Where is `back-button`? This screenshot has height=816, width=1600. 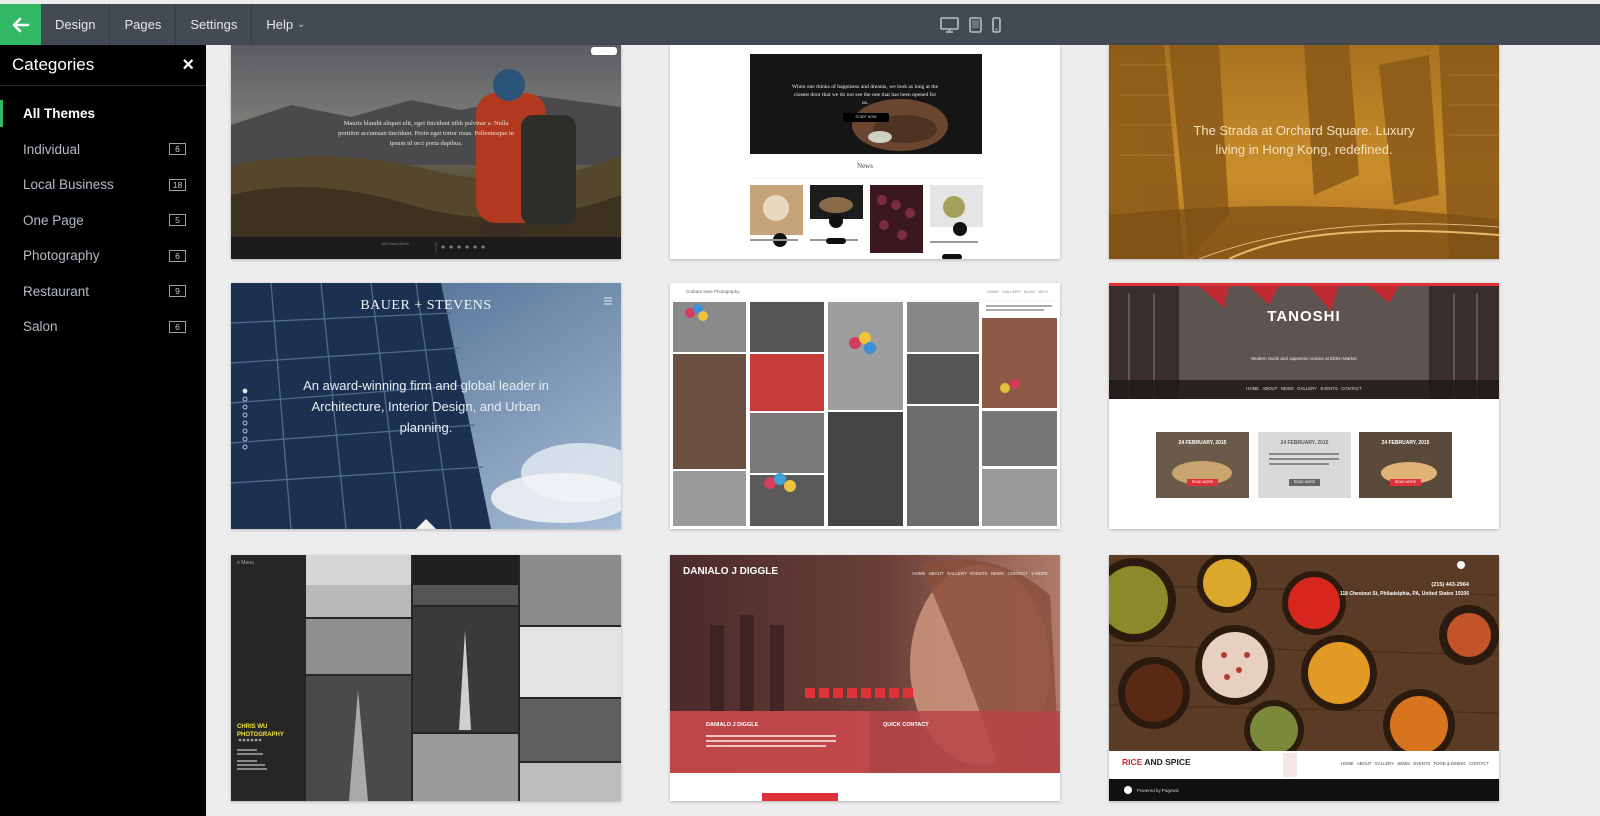 back-button is located at coordinates (20, 24).